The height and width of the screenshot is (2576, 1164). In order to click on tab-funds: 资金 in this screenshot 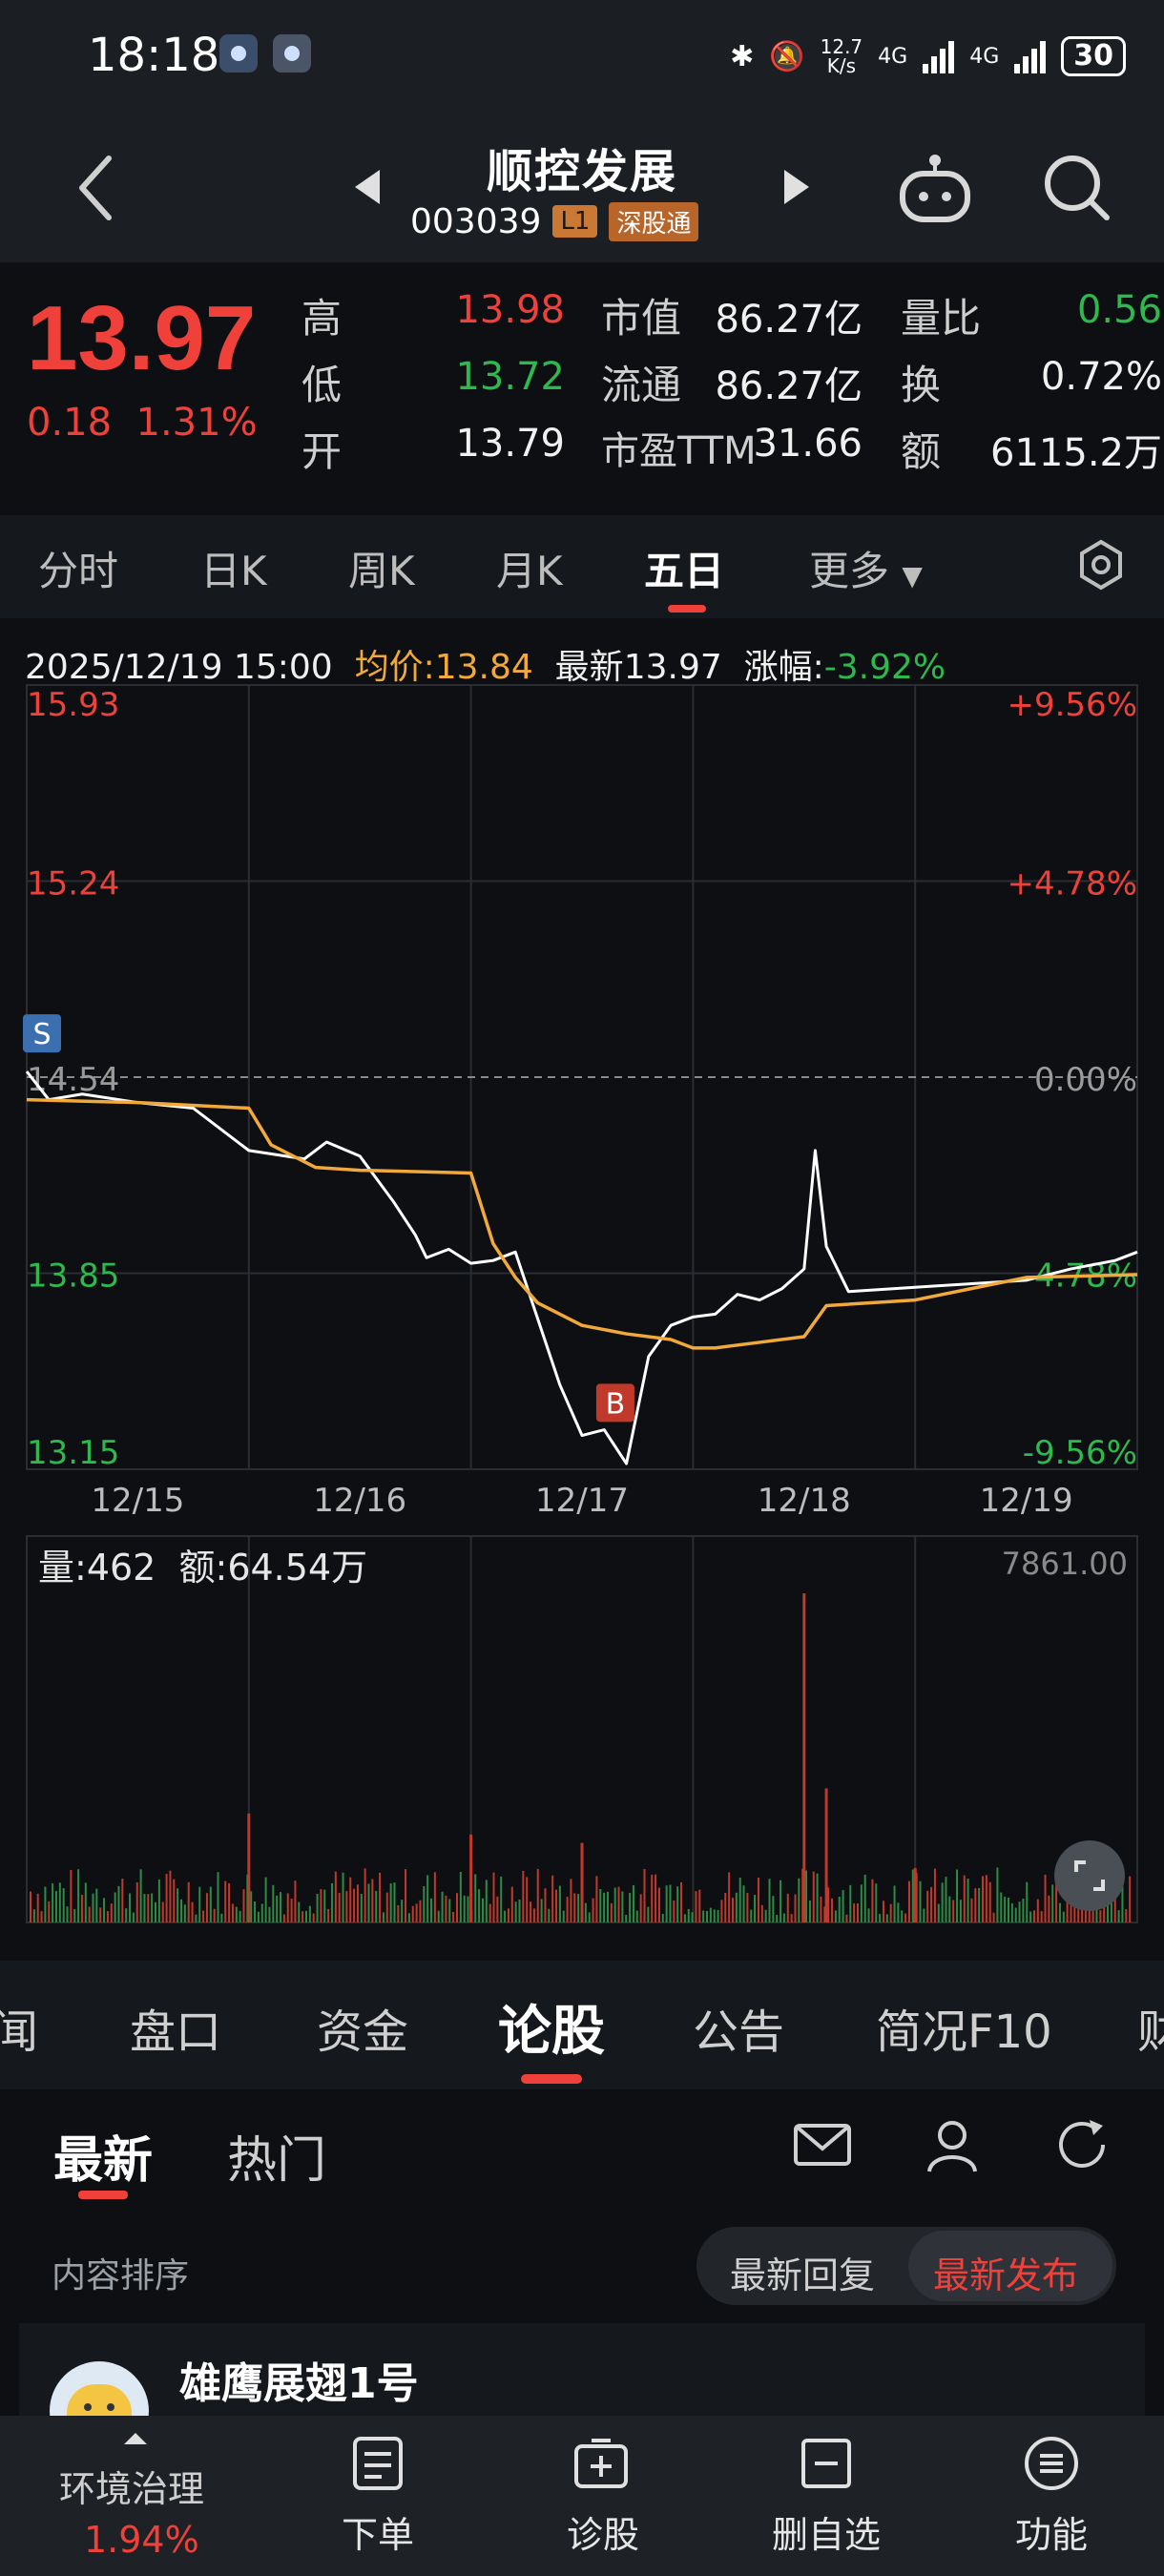, I will do `click(362, 2027)`.